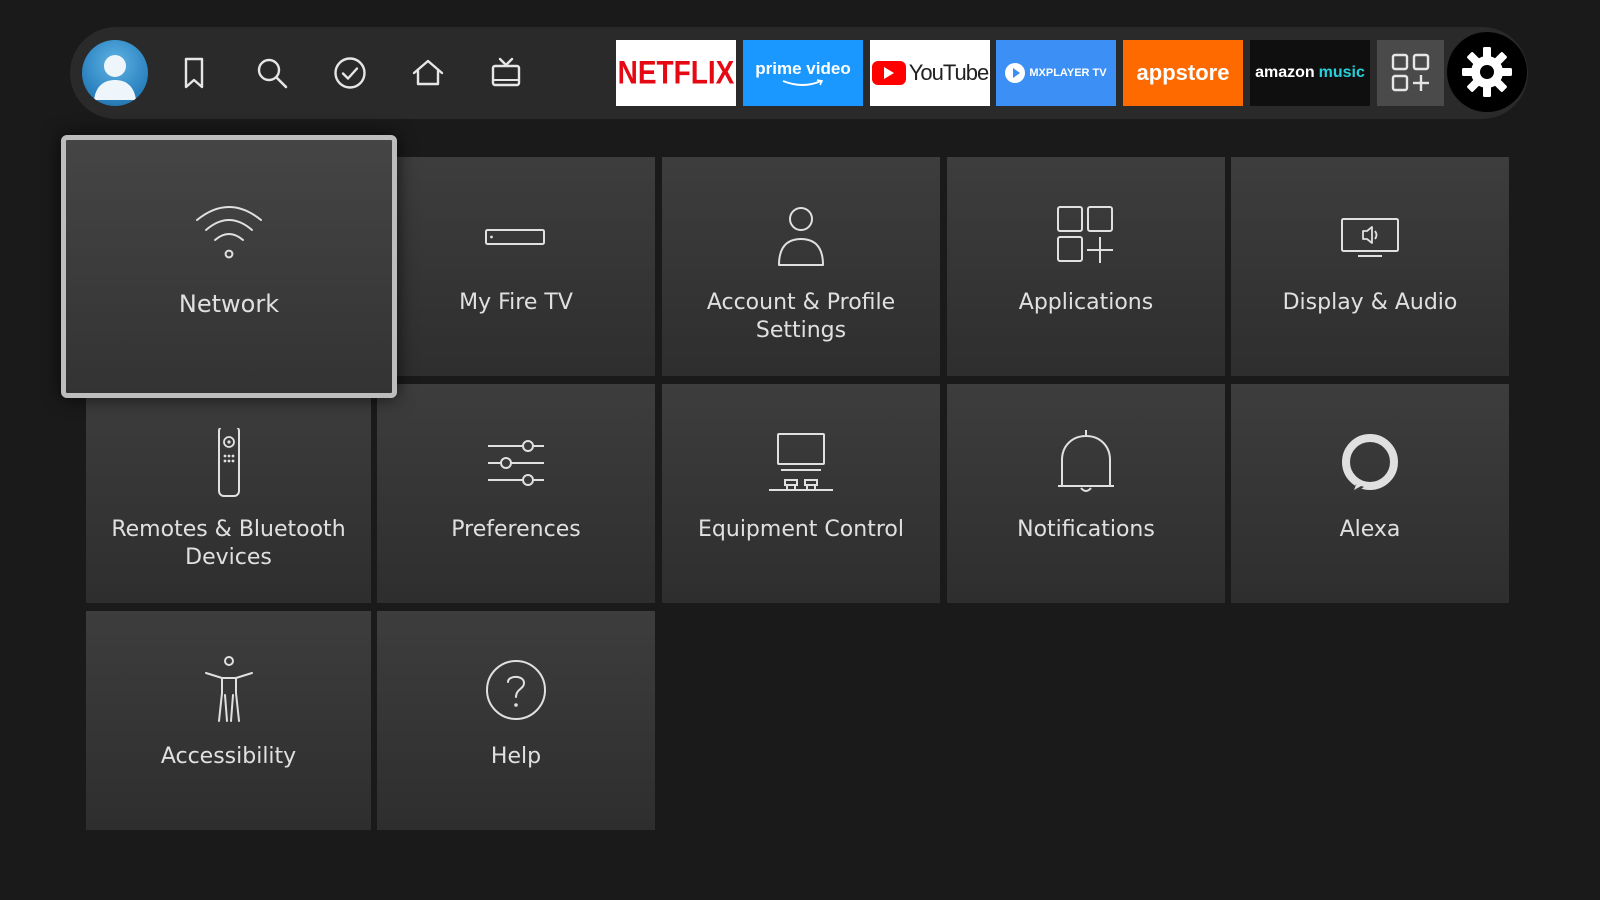  What do you see at coordinates (1015, 73) in the screenshot?
I see `mx-play-icon` at bounding box center [1015, 73].